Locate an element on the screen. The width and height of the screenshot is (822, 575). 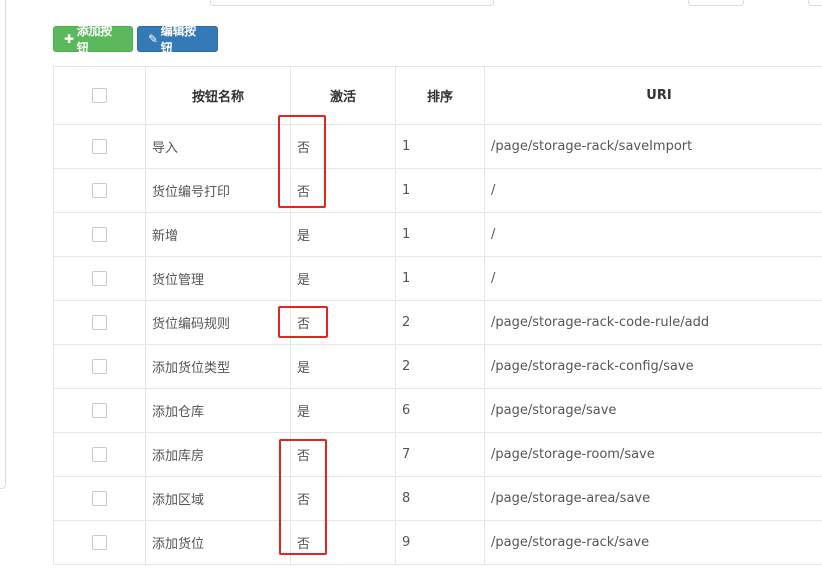
add-button: ✚ 添加按钮 is located at coordinates (93, 39).